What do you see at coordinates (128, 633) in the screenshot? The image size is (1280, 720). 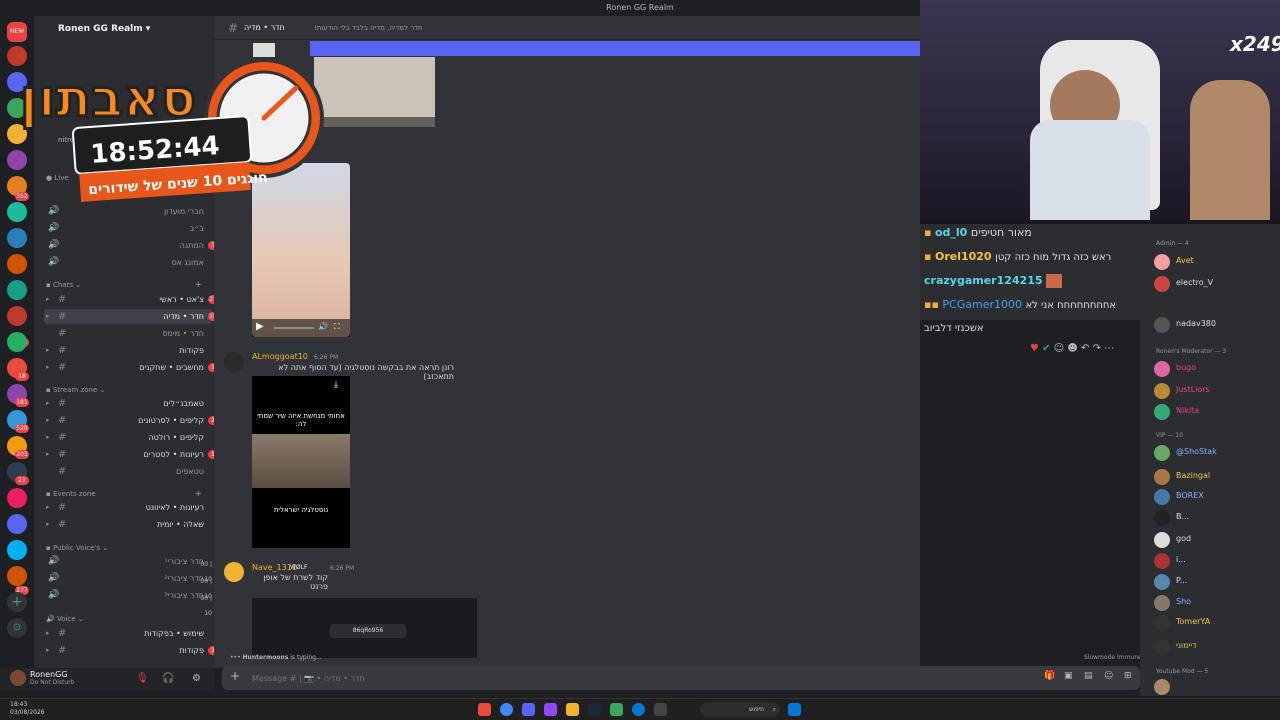 I see `channel-voice: ▸ # שימוש • בפקודות` at bounding box center [128, 633].